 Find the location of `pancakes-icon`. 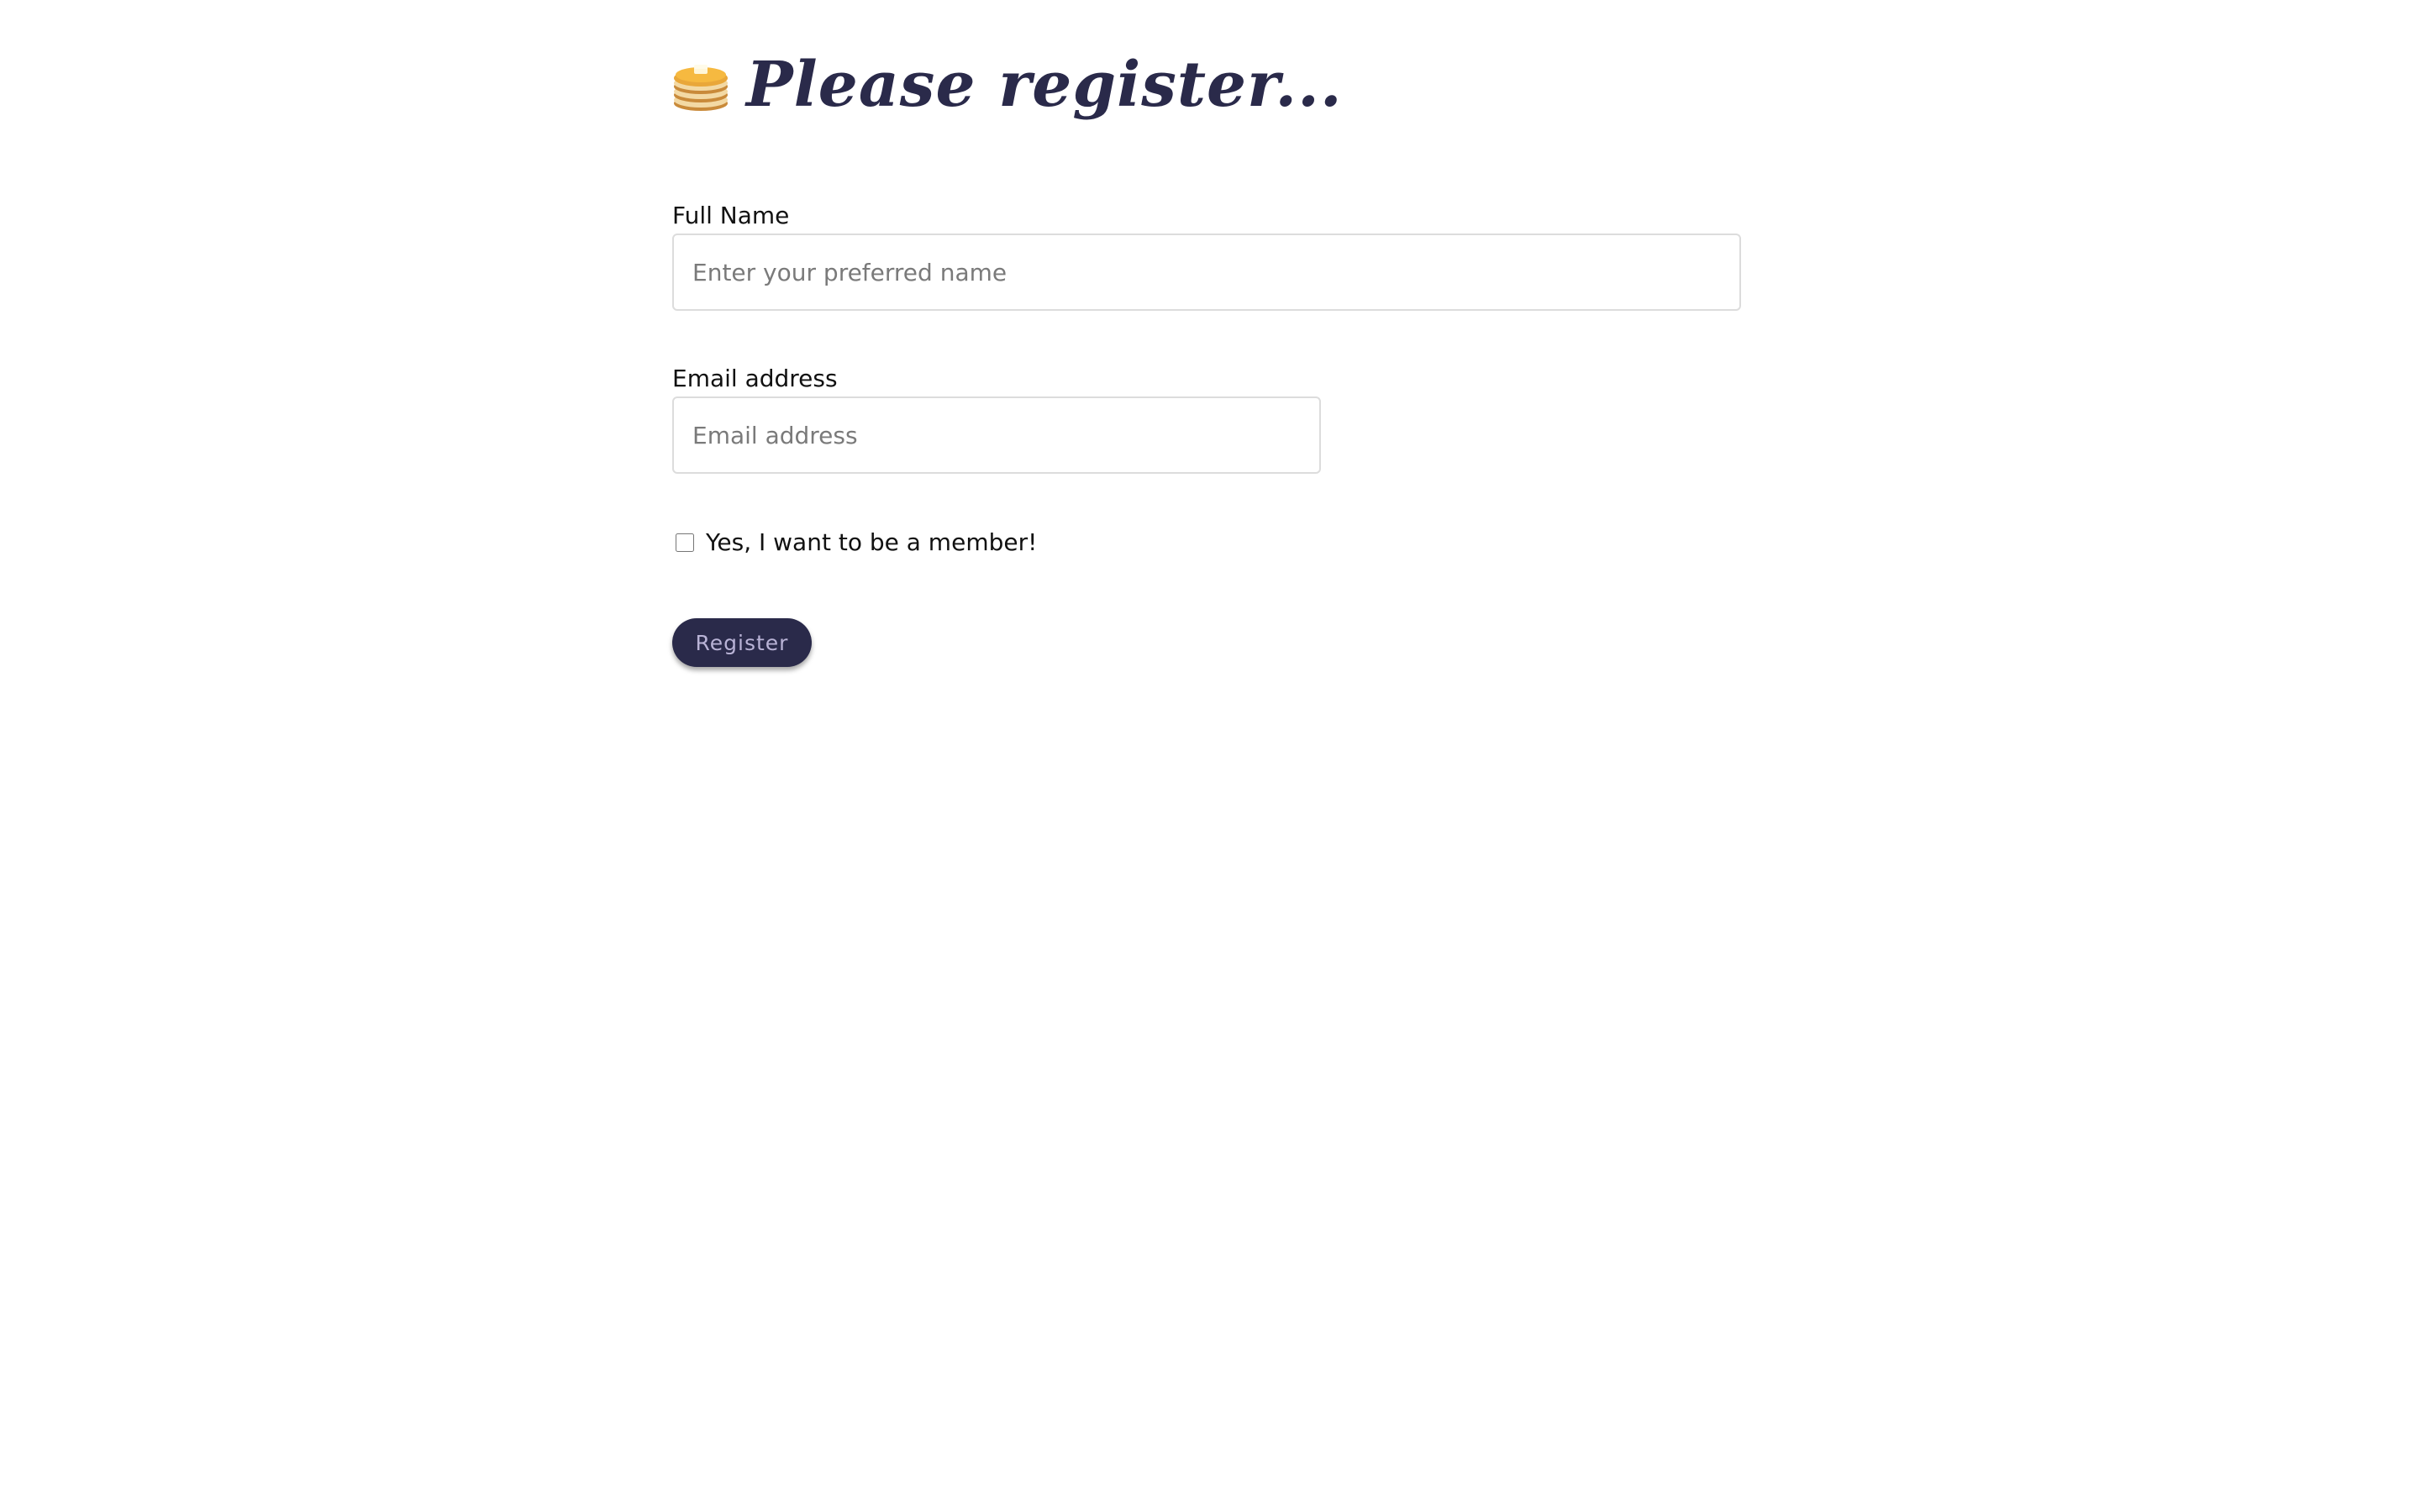

pancakes-icon is located at coordinates (701, 85).